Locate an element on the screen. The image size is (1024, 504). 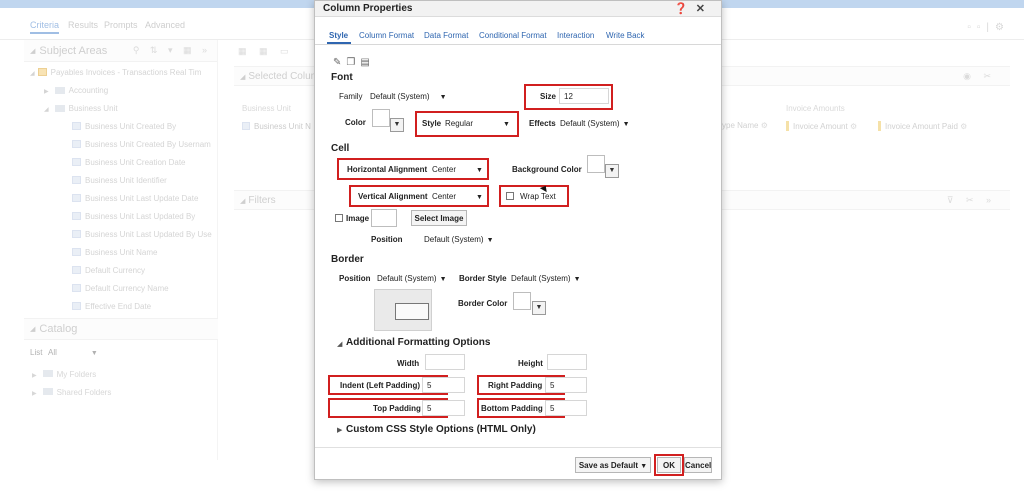
tab-write-back: Write Back is located at coordinates (625, 35).